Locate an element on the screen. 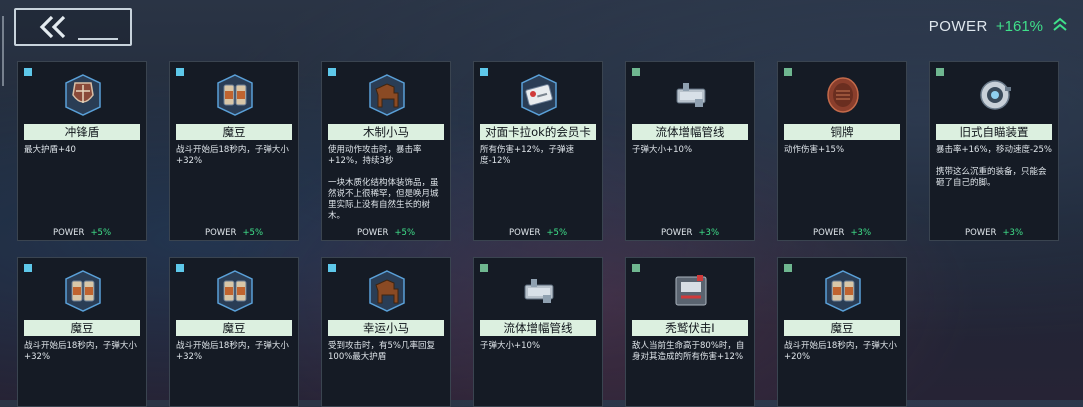 This screenshot has width=1083, height=407. item-card: 对面卡拉ok的会员卡所有伤害+12%，子弹速度-12% POWER +5% is located at coordinates (538, 151).